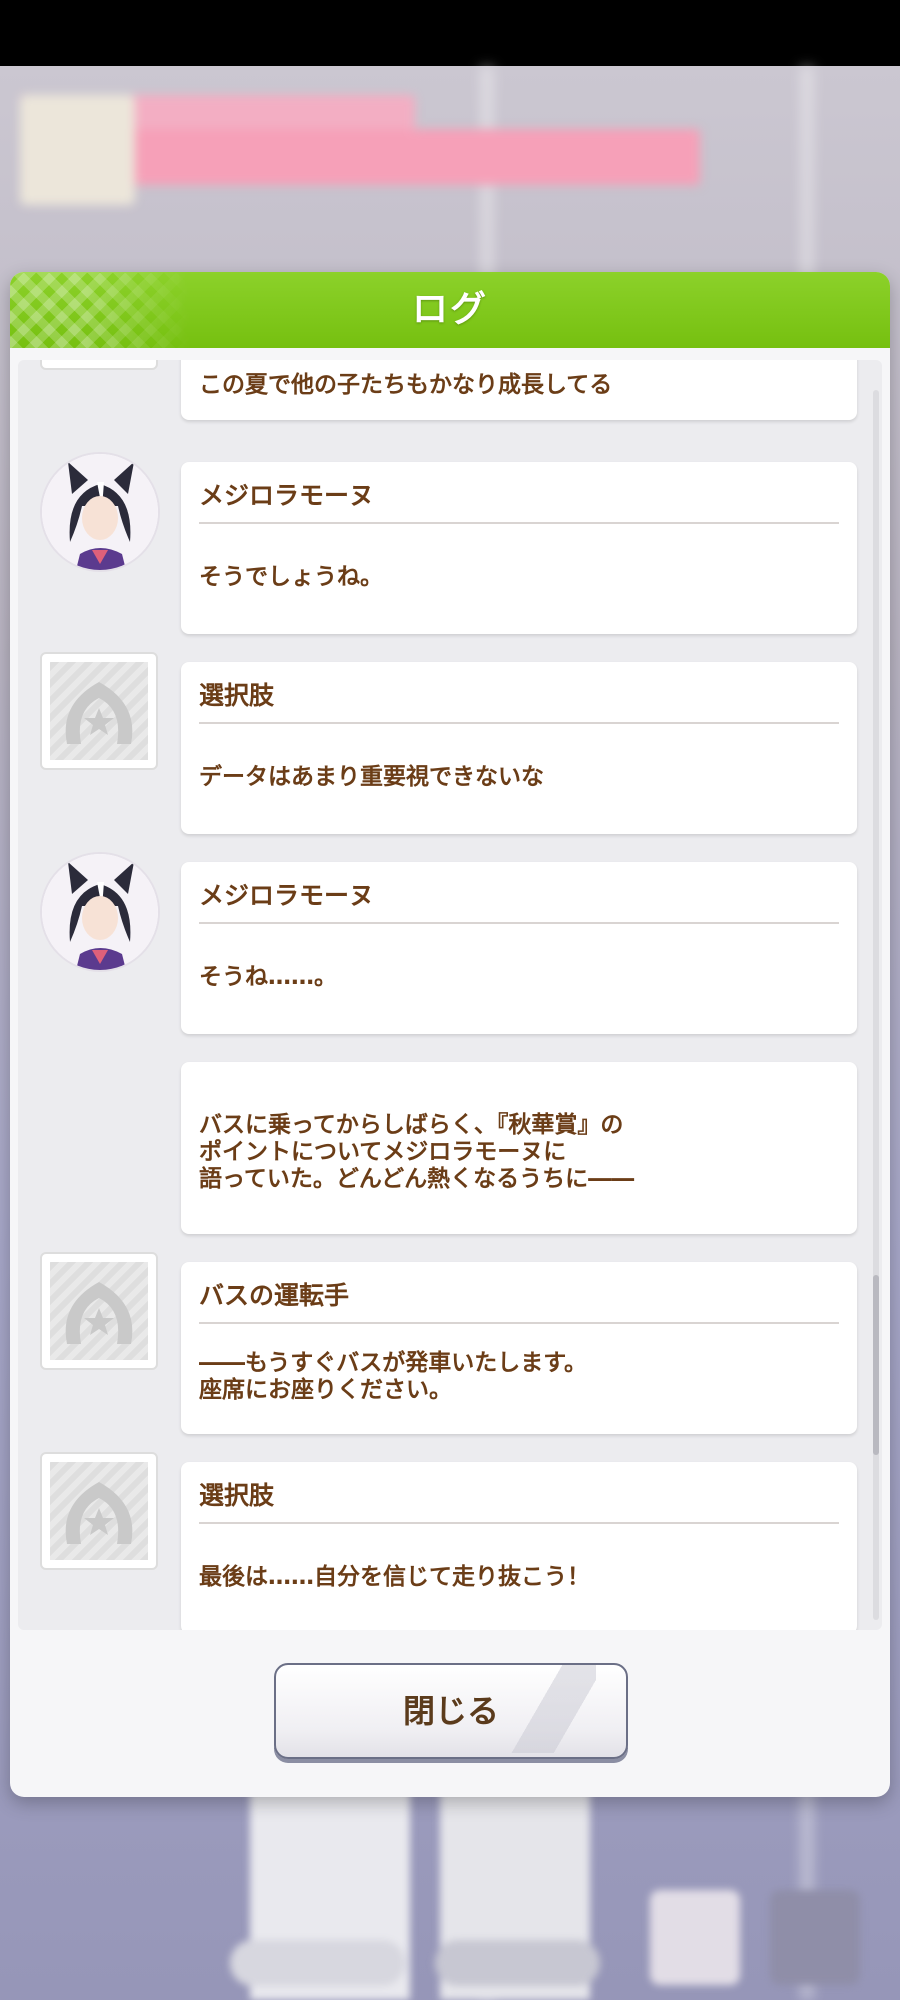  What do you see at coordinates (274, 1295) in the screenshot?
I see `speaker-name: バスの運転手` at bounding box center [274, 1295].